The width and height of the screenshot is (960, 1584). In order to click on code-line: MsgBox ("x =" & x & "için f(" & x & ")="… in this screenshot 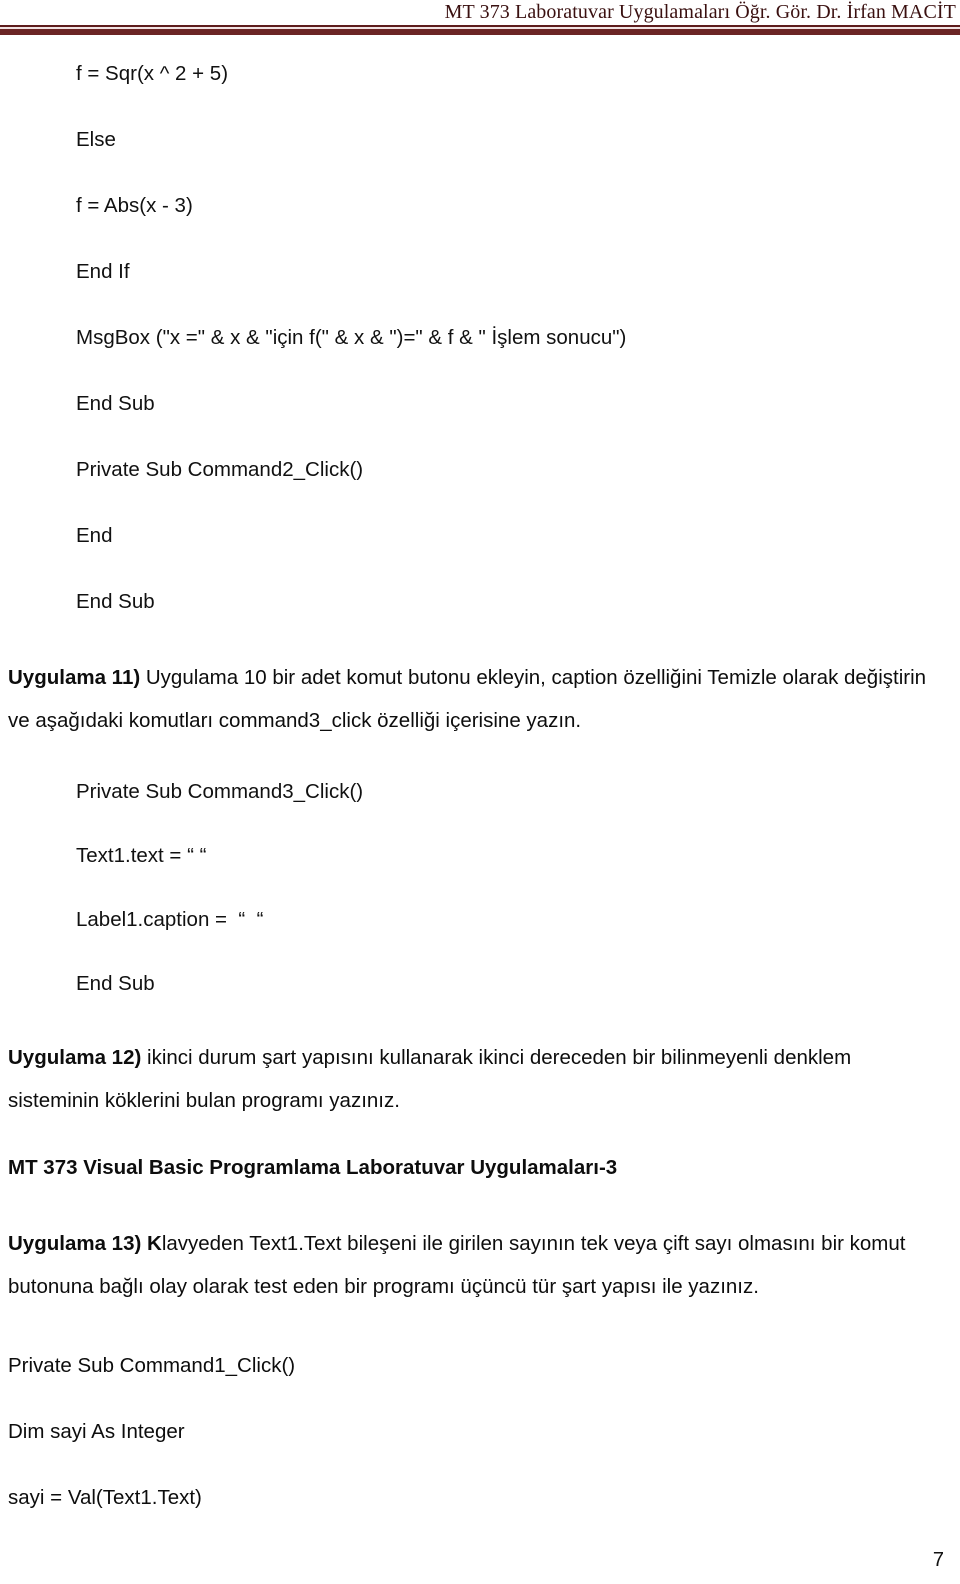, I will do `click(351, 337)`.